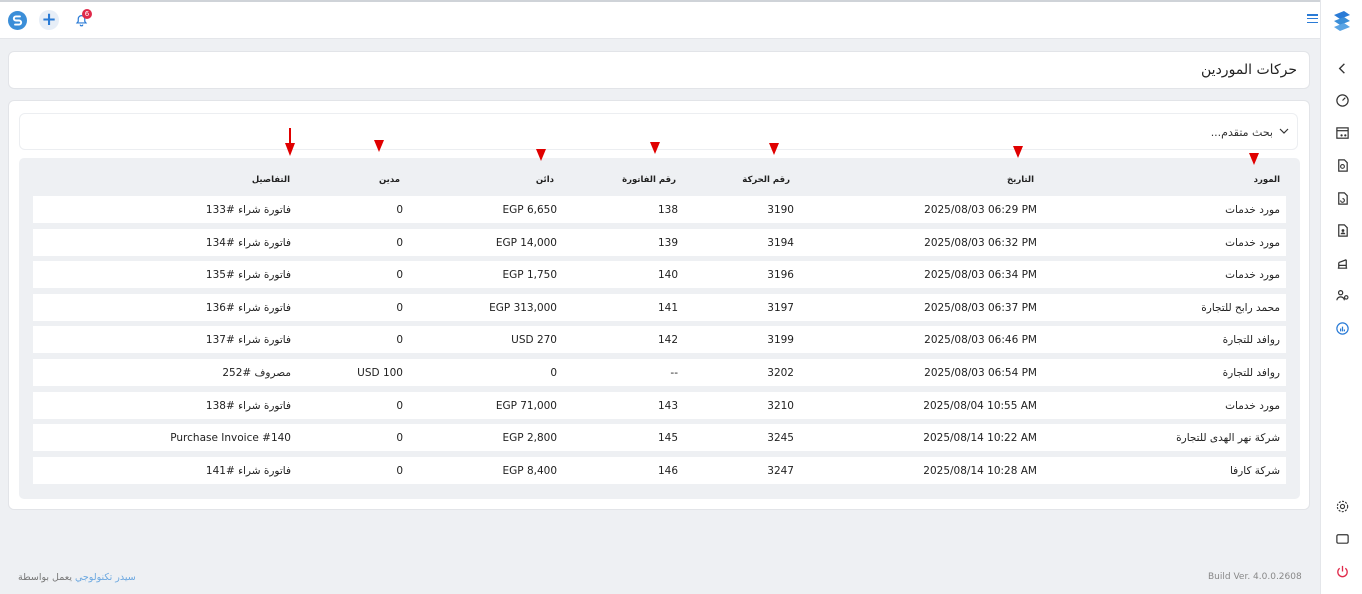 The height and width of the screenshot is (594, 1362). What do you see at coordinates (545, 180) in the screenshot?
I see `header-credit: دائن` at bounding box center [545, 180].